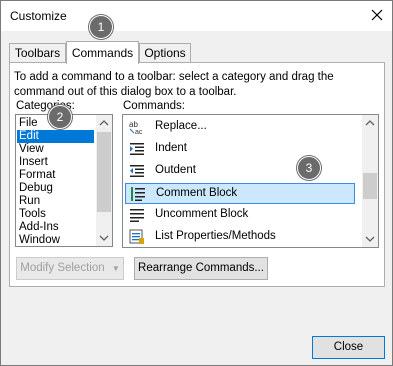  What do you see at coordinates (55, 136) in the screenshot?
I see `category-edit: Edit` at bounding box center [55, 136].